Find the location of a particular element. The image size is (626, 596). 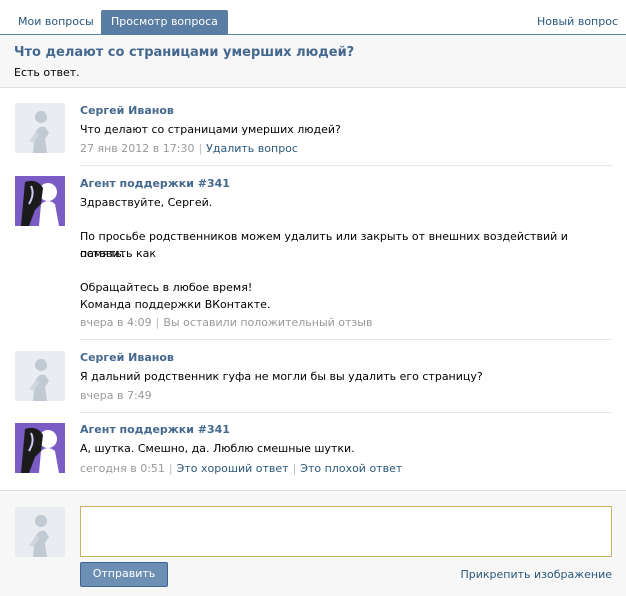

send-button: Отправить is located at coordinates (124, 574).